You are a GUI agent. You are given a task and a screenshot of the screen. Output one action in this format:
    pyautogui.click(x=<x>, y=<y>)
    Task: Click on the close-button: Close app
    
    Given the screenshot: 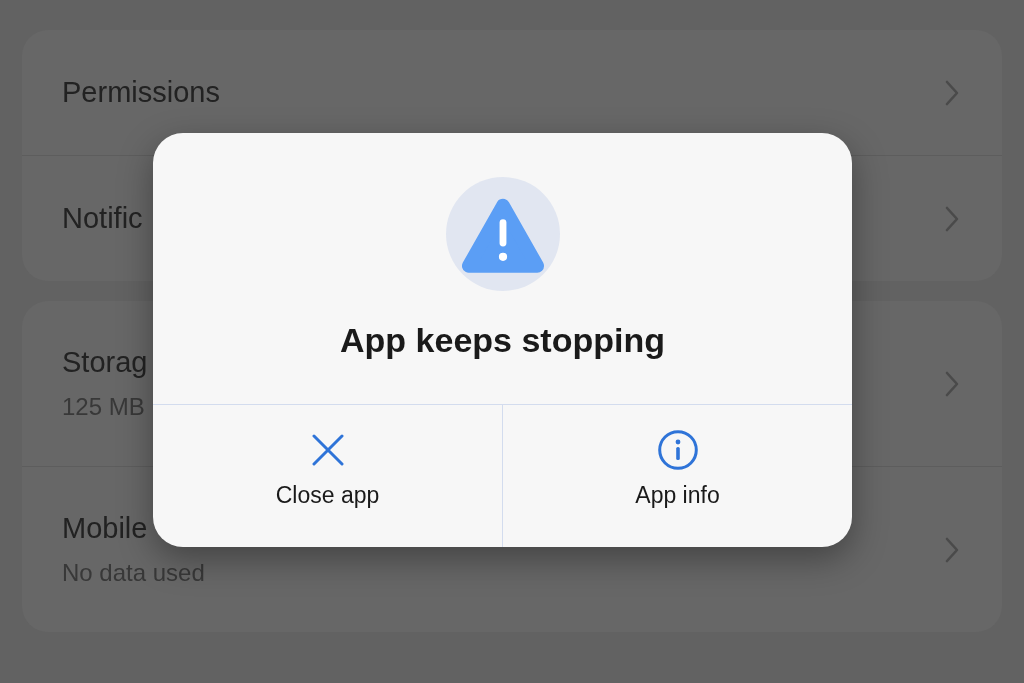 What is the action you would take?
    pyautogui.click(x=327, y=476)
    